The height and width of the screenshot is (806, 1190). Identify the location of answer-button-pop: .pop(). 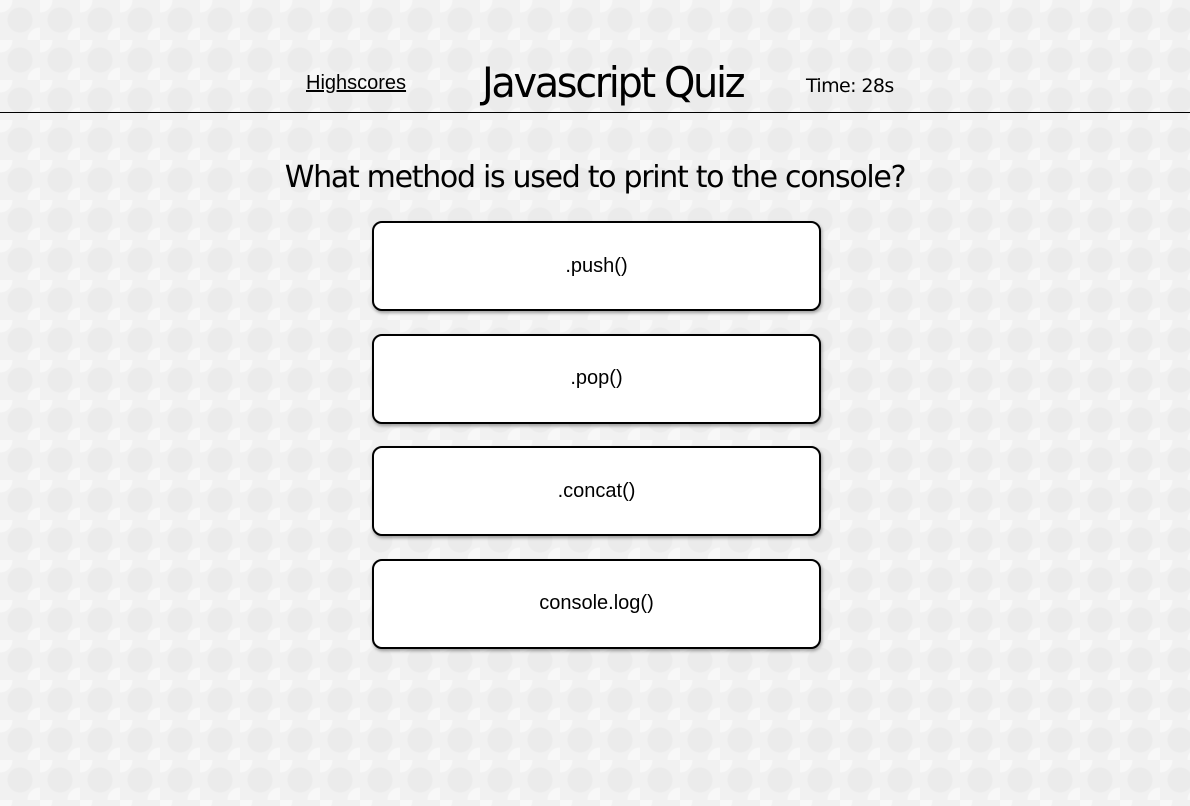
(596, 378).